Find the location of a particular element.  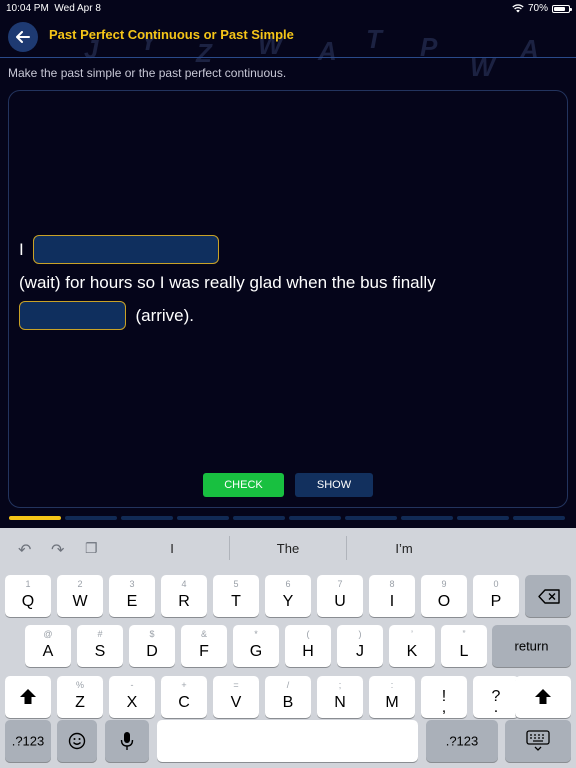

key-exclaim-comma: !, is located at coordinates (444, 697).